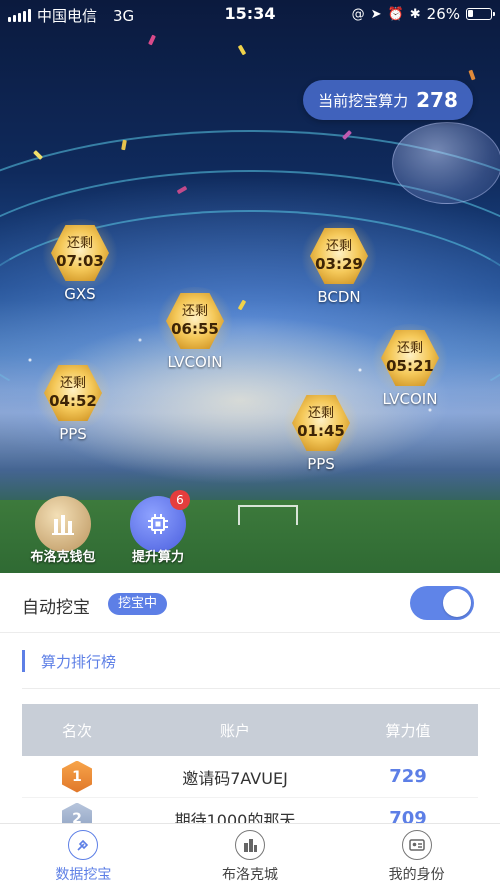 The width and height of the screenshot is (500, 889). Describe the element at coordinates (261, 688) in the screenshot. I see `divider` at that location.